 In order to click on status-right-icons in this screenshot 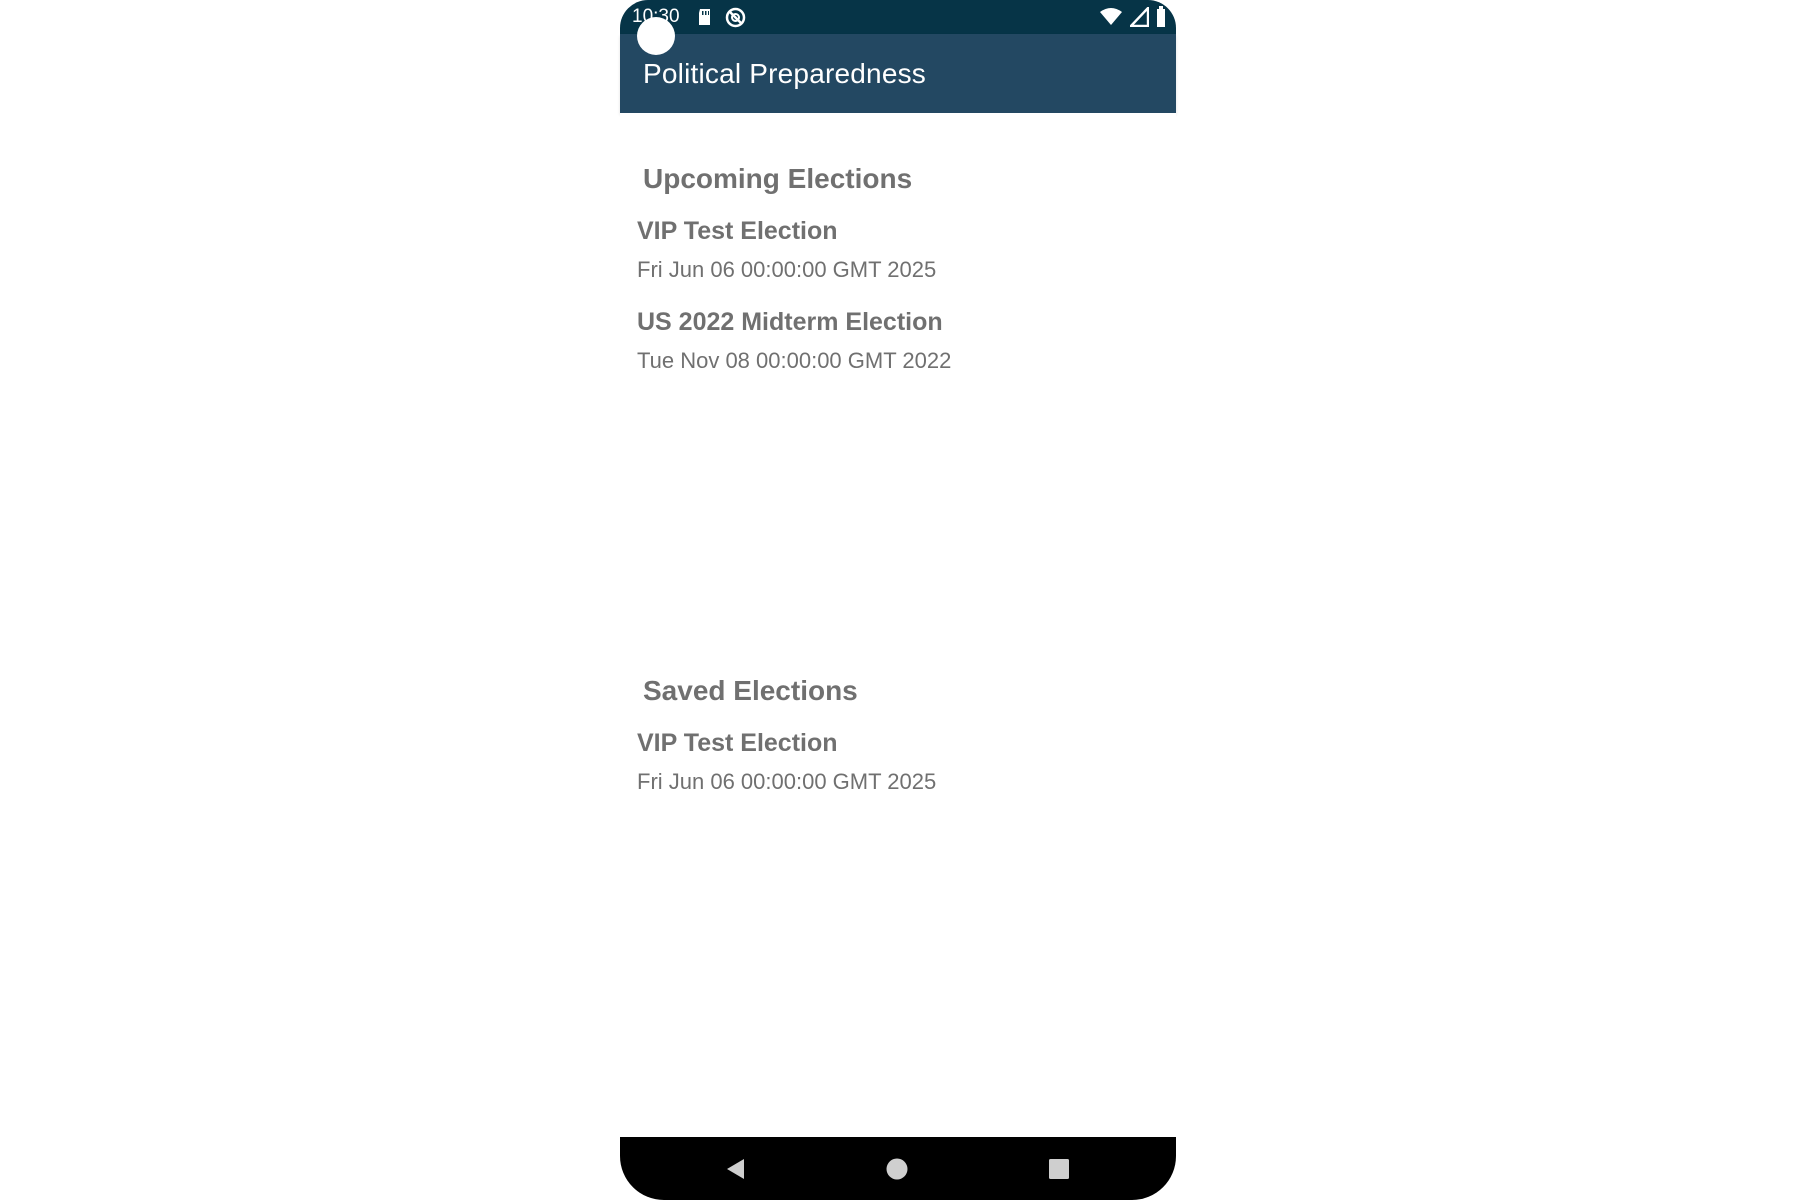, I will do `click(1132, 17)`.